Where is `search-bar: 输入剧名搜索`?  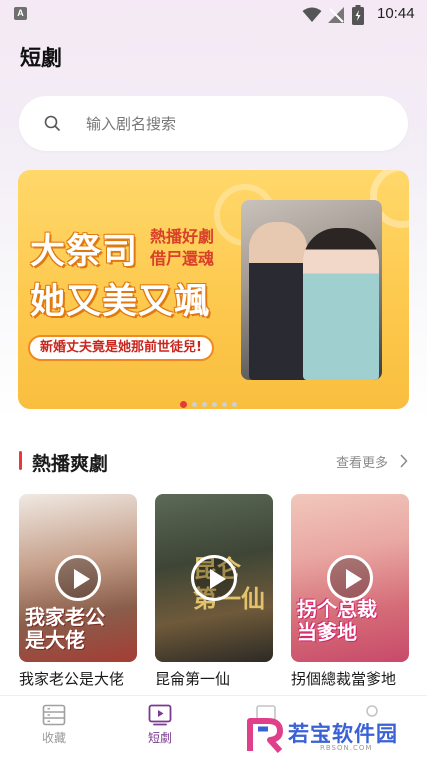 search-bar: 输入剧名搜索 is located at coordinates (213, 123).